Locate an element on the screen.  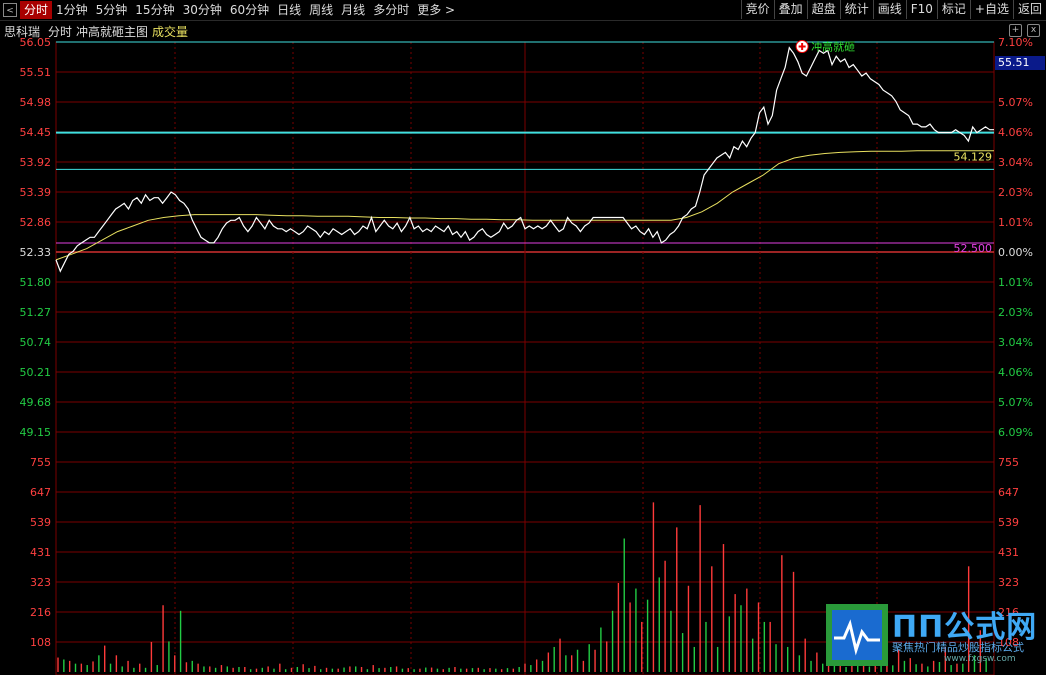
price-tick-label: 51.27 is located at coordinates (36, 312).